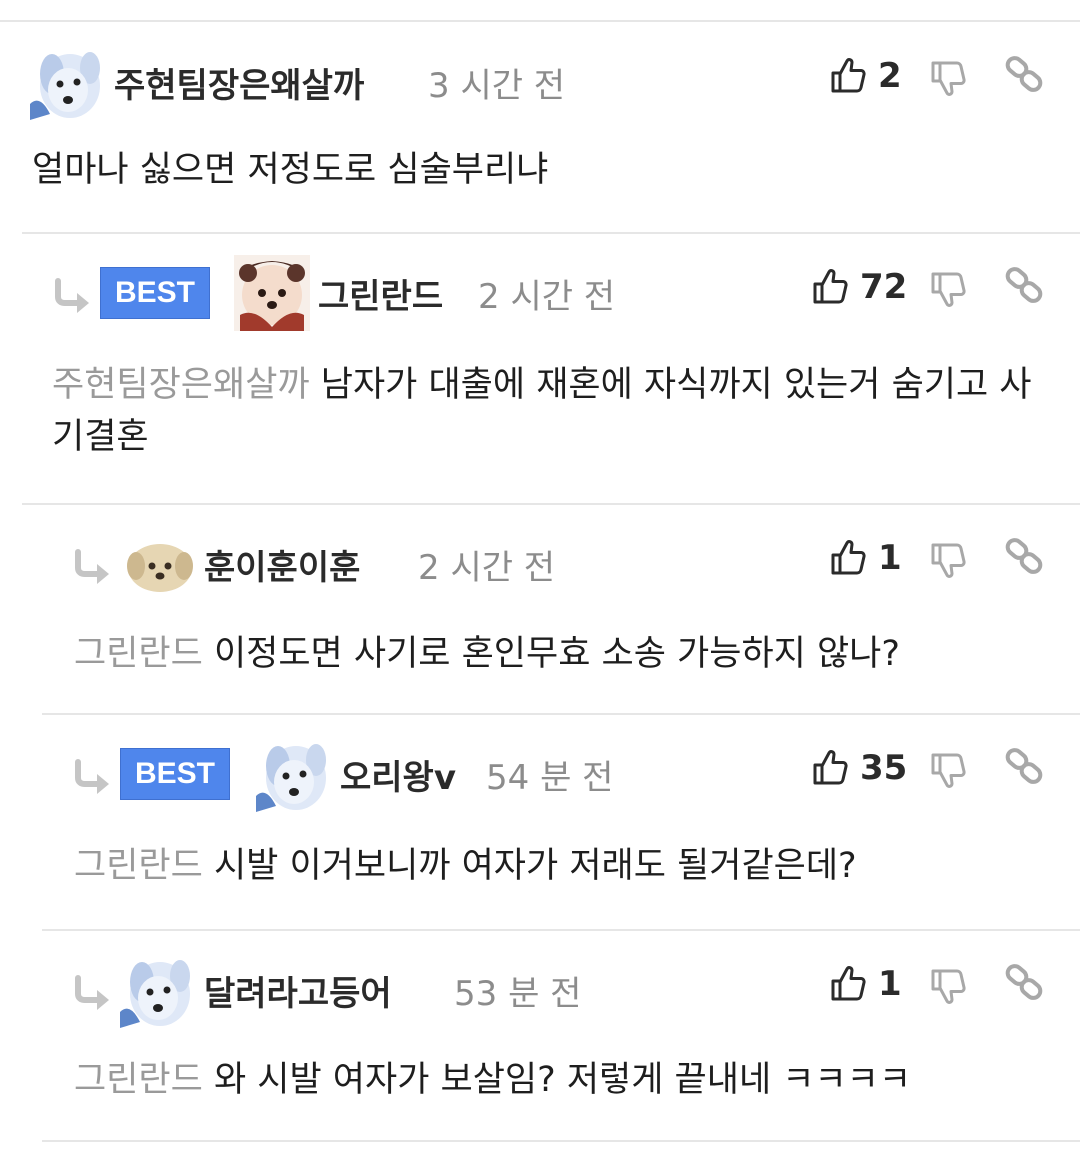 The width and height of the screenshot is (1080, 1151). Describe the element at coordinates (380, 293) in the screenshot. I see `nickname: 그린란드` at that location.